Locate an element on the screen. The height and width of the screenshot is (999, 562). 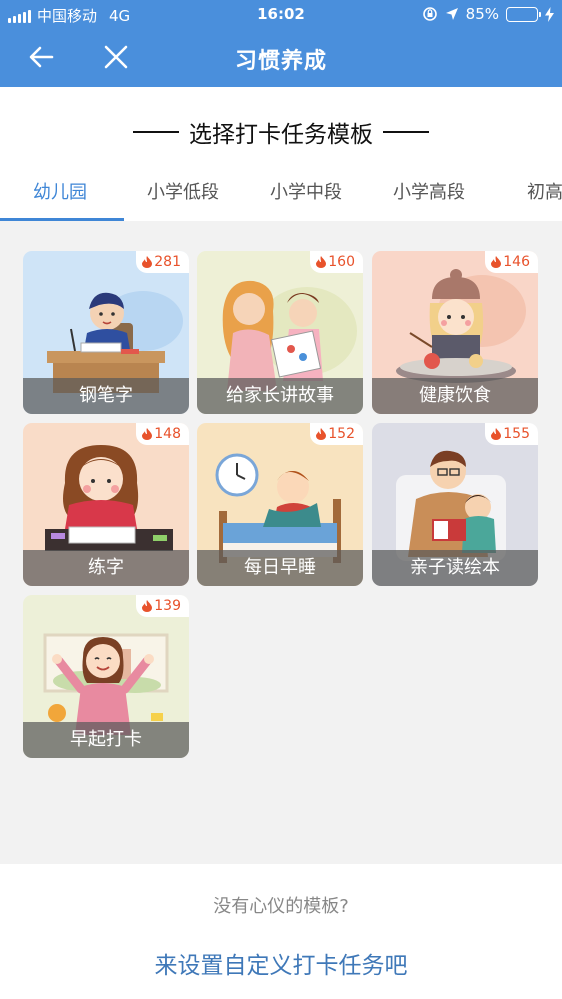
popularity-count: 139 is located at coordinates (167, 606).